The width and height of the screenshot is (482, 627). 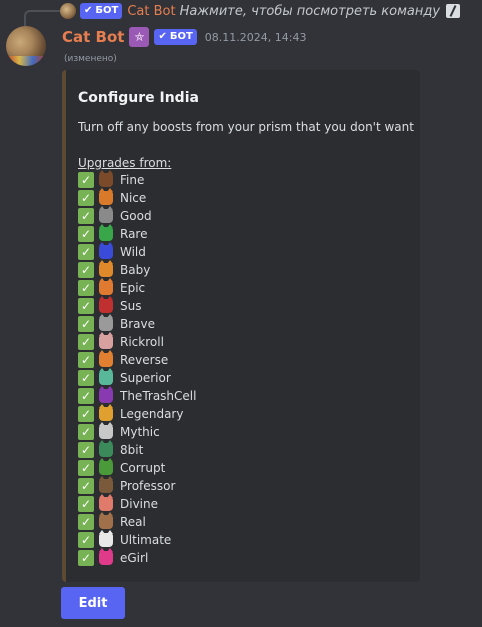 I want to click on upgrade-row: ✓ Divine, so click(x=137, y=503).